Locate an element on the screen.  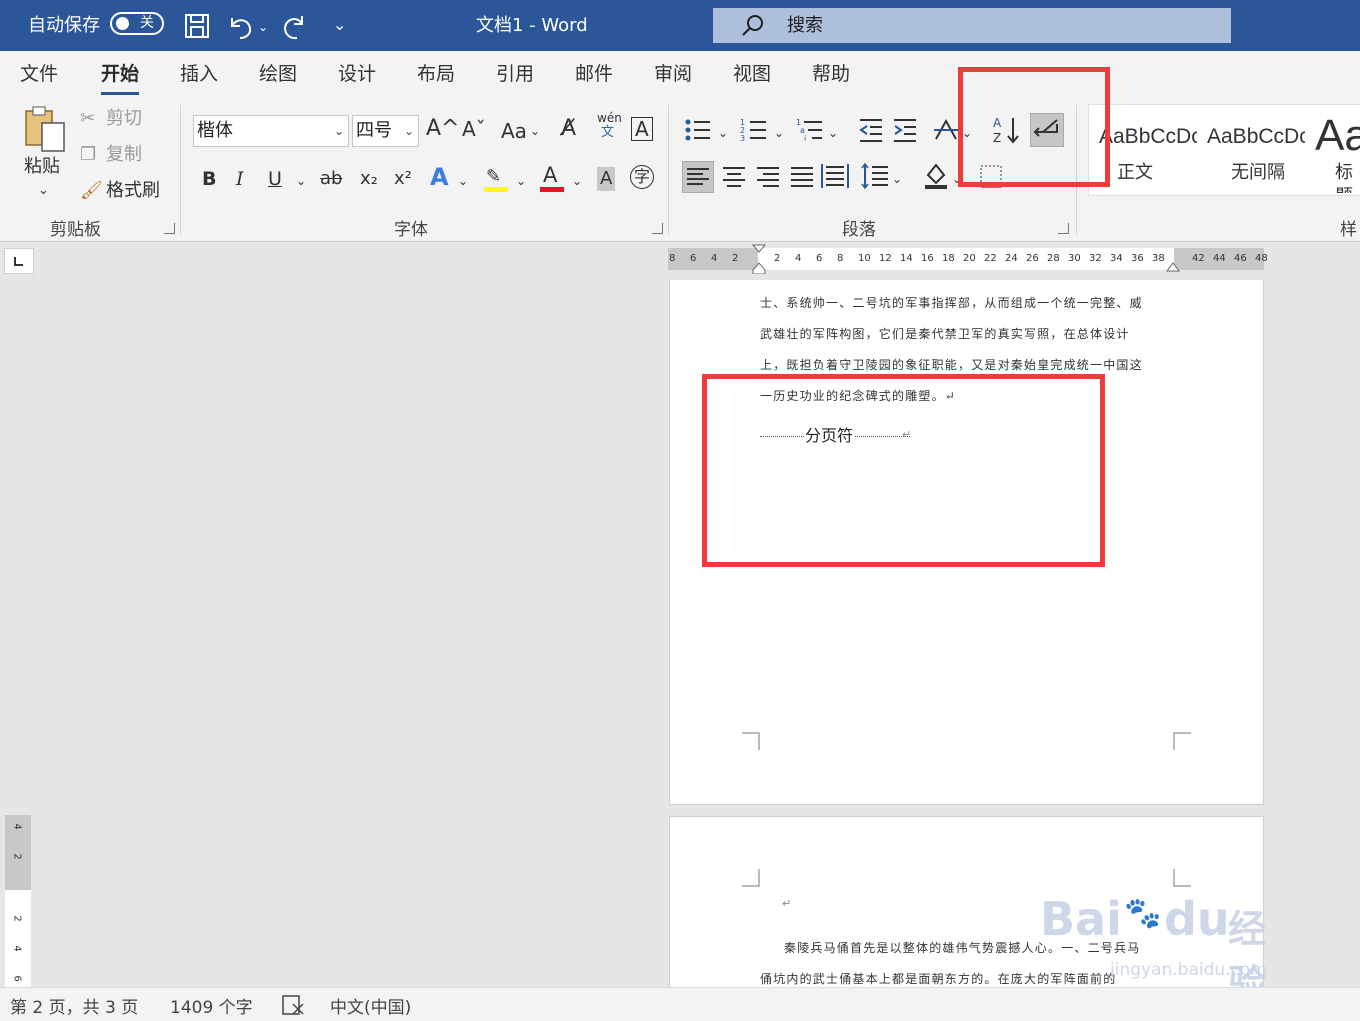
shading-icon is located at coordinates (937, 176).